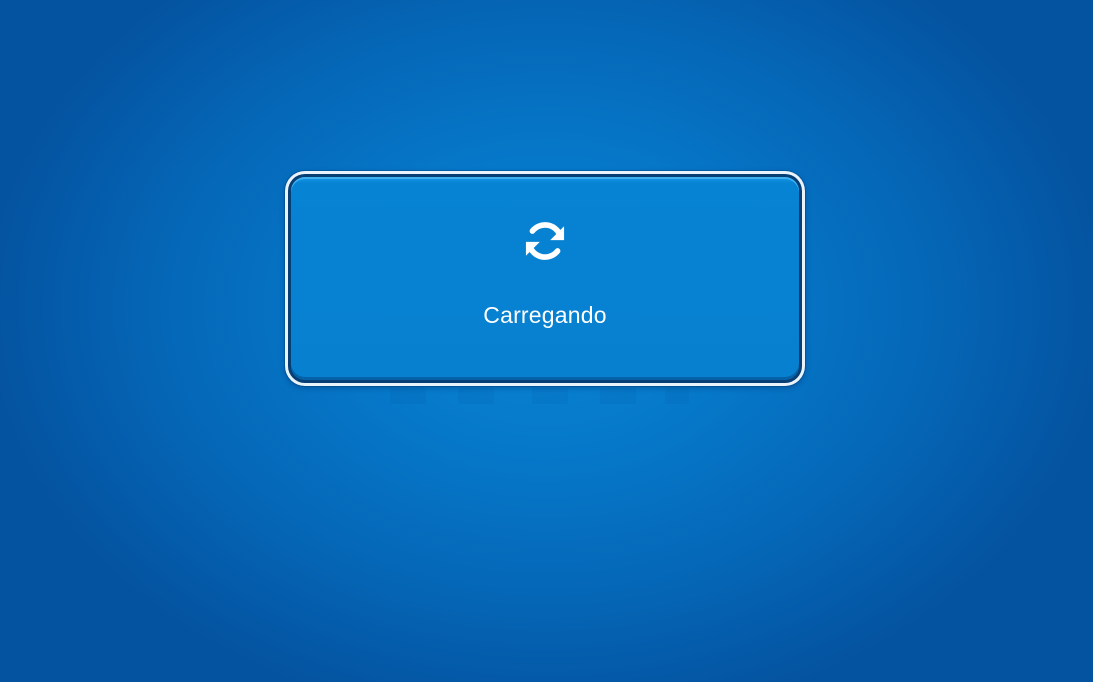  I want to click on refresh-icon, so click(545, 241).